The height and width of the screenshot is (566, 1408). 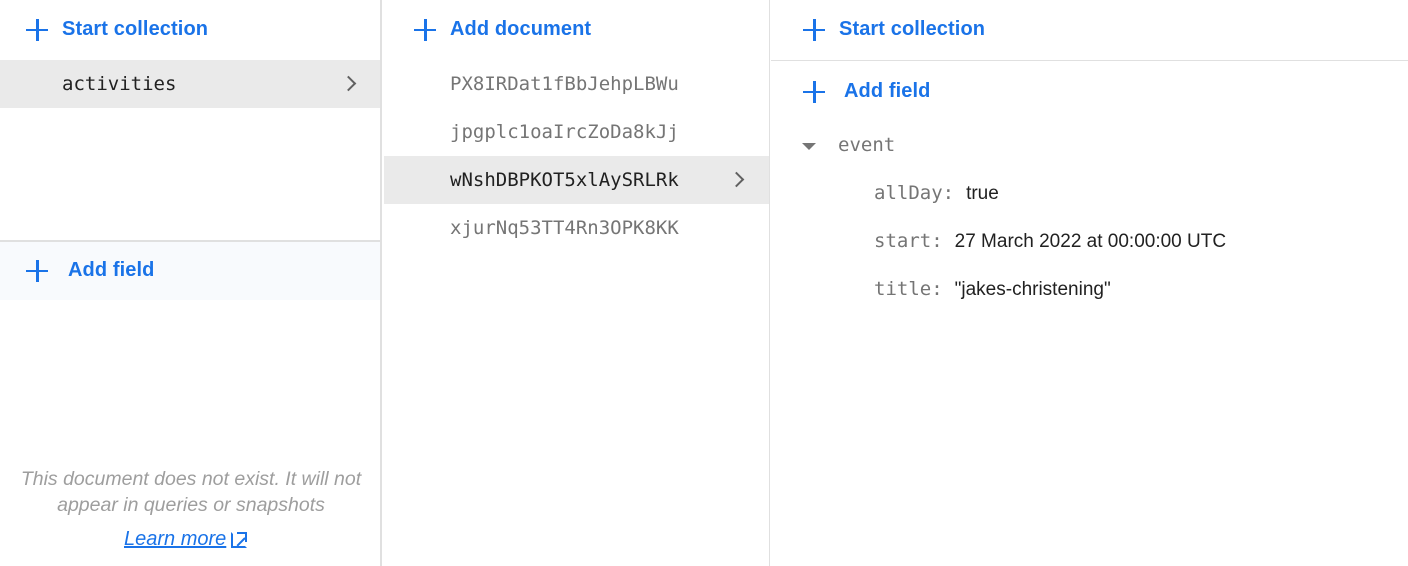 I want to click on field-key: allDay:, so click(x=914, y=193).